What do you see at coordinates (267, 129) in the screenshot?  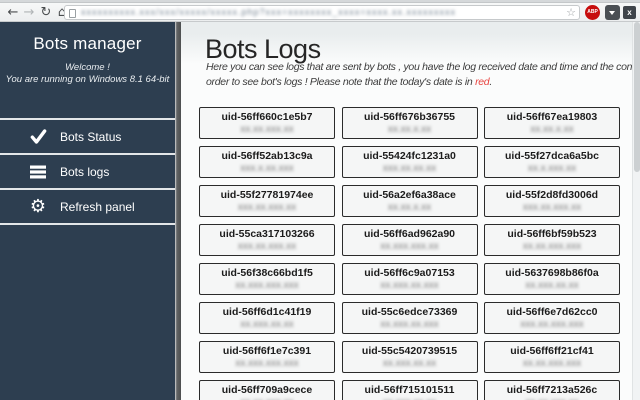 I see `bot-ip-blurred: xx.xx.xxx.xx` at bounding box center [267, 129].